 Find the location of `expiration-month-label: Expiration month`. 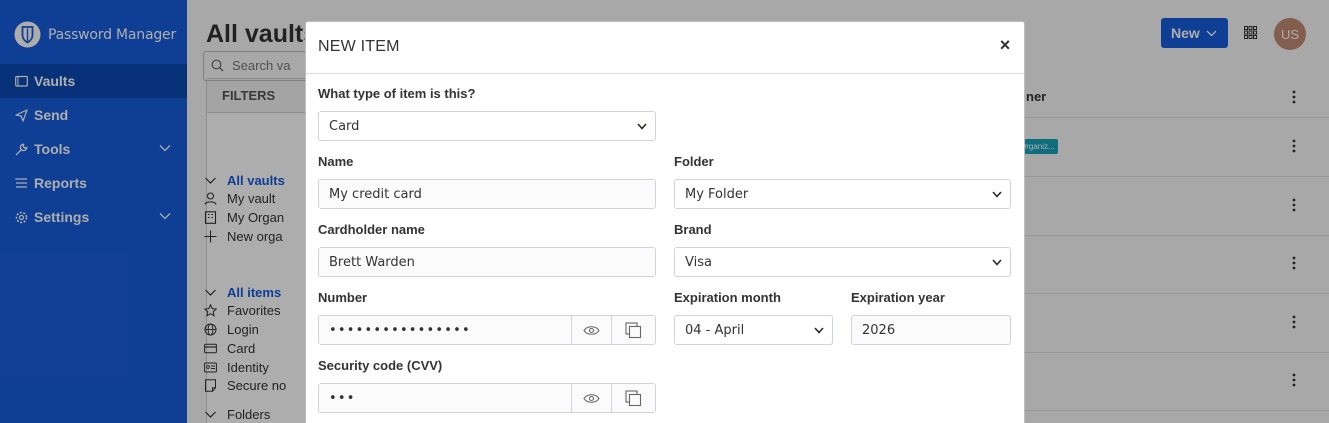

expiration-month-label: Expiration month is located at coordinates (727, 297).